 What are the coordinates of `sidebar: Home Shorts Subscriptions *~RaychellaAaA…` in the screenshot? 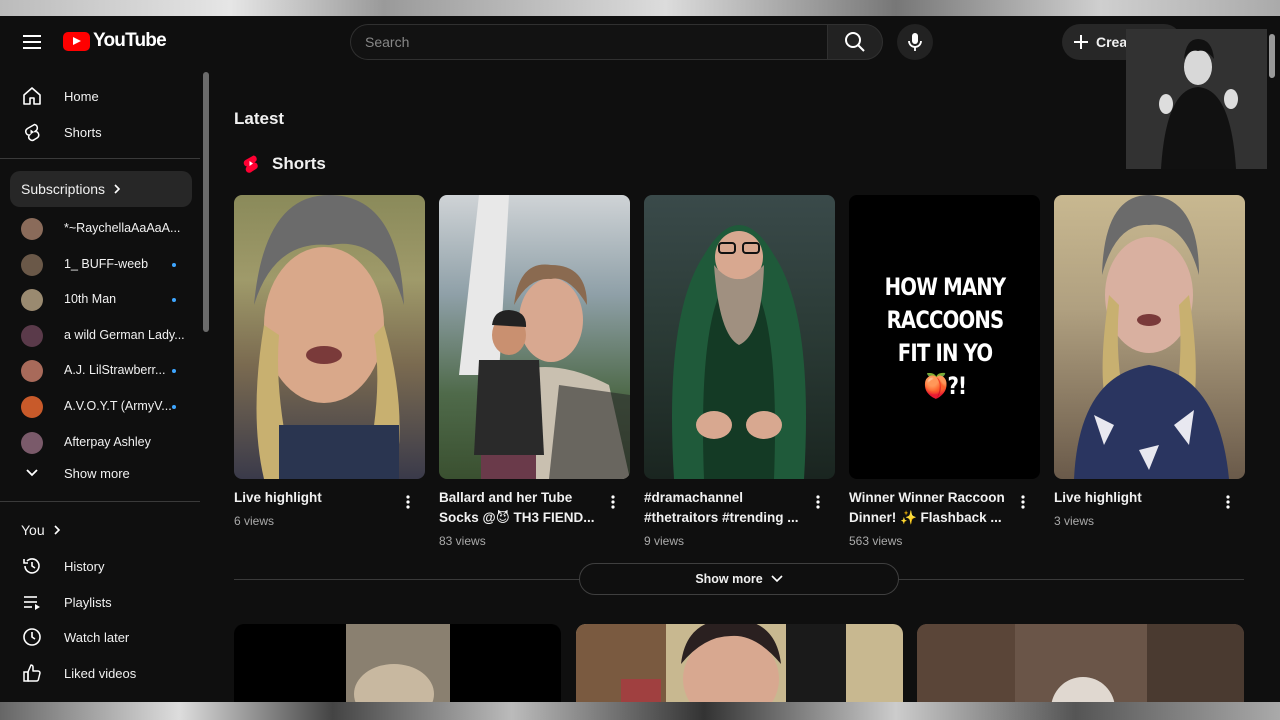 It's located at (105, 387).